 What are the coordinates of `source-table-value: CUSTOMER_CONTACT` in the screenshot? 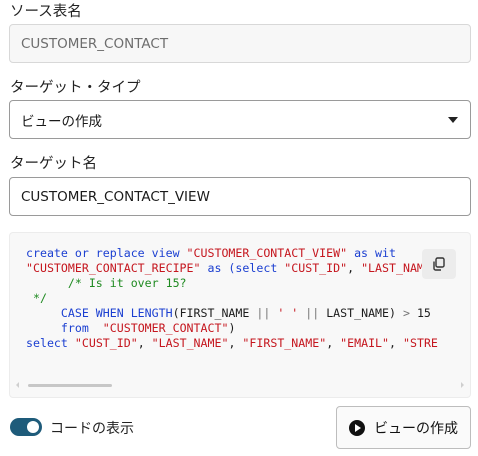 It's located at (95, 43).